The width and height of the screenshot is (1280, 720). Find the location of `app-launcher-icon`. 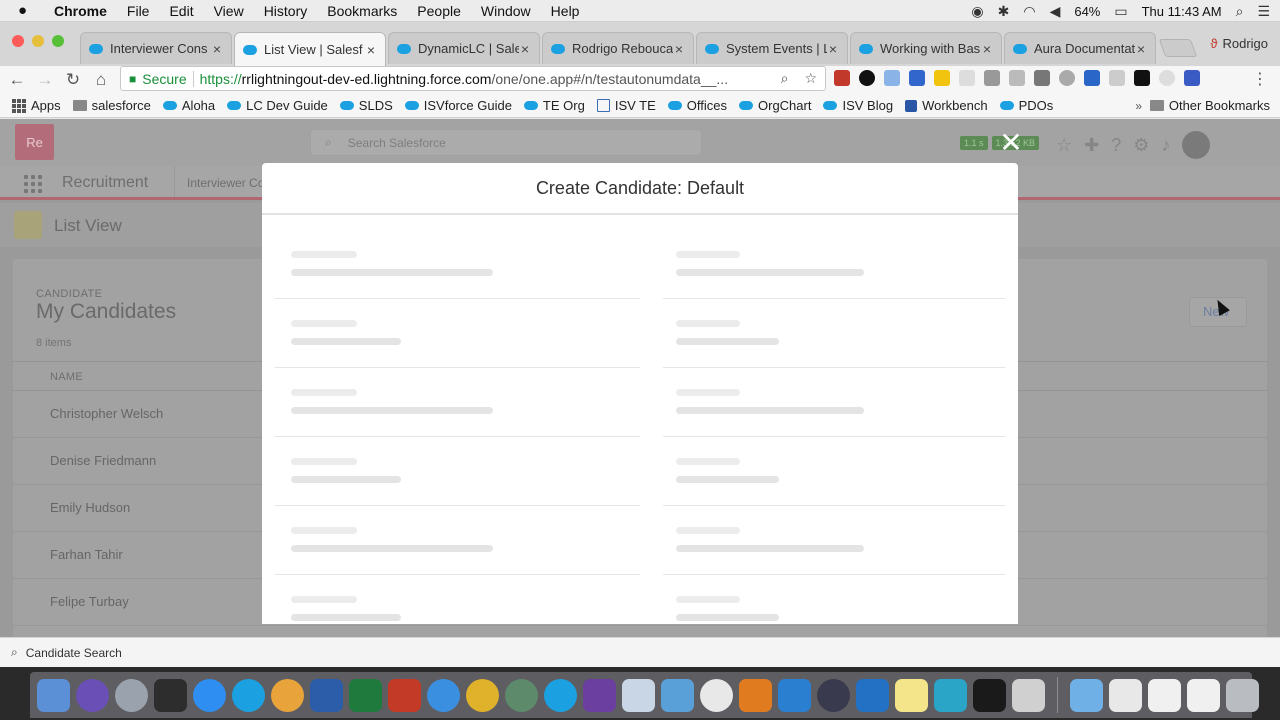

app-launcher-icon is located at coordinates (33, 184).